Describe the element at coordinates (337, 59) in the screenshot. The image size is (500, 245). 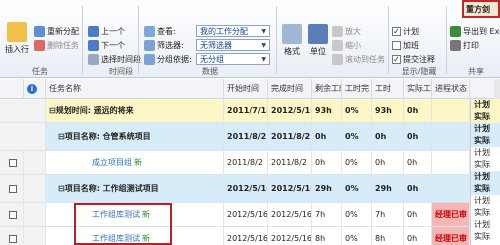
I see `scroll-icon` at that location.